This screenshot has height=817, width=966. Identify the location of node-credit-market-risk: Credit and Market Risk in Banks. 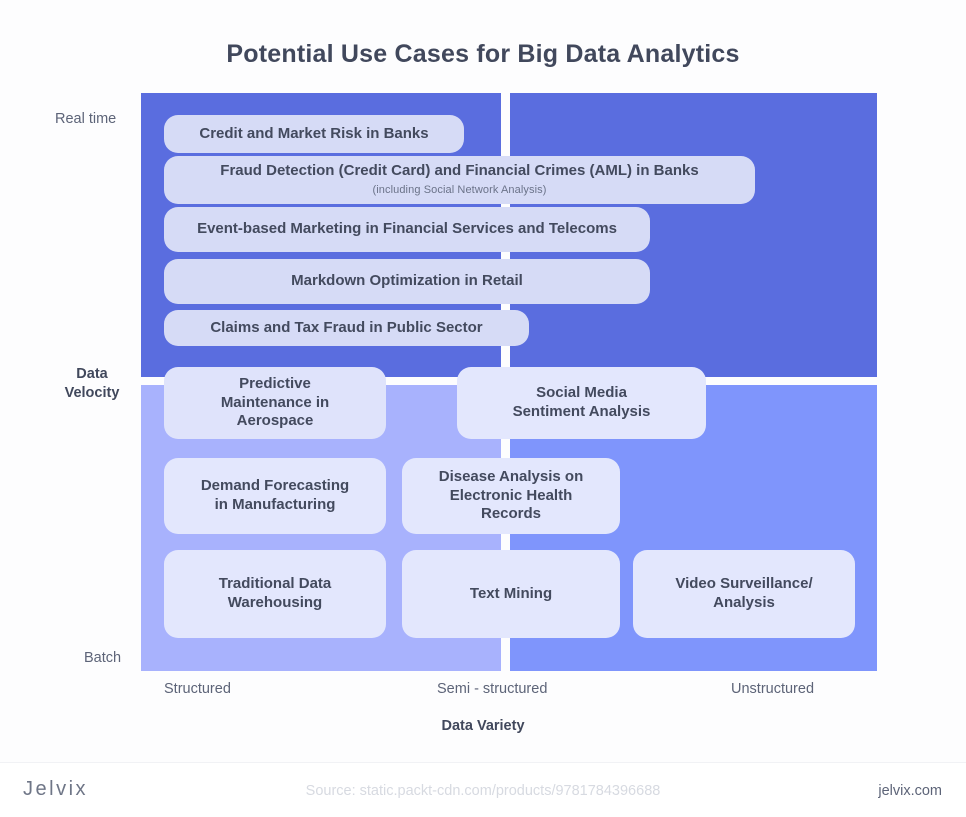
(314, 134).